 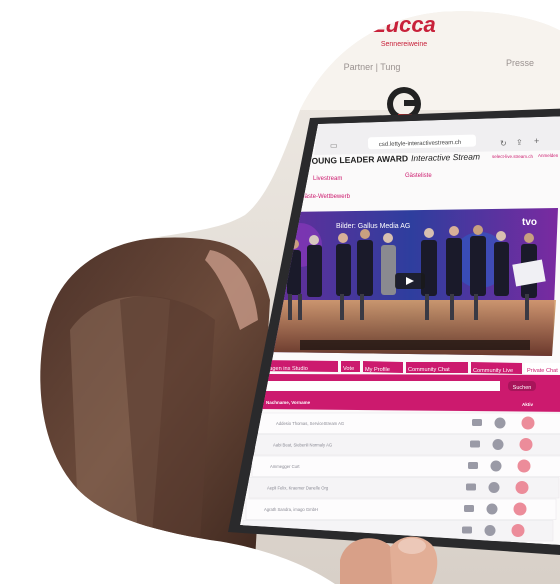 I want to click on video-caption: Bilder: Gallus Media AG, so click(x=373, y=226).